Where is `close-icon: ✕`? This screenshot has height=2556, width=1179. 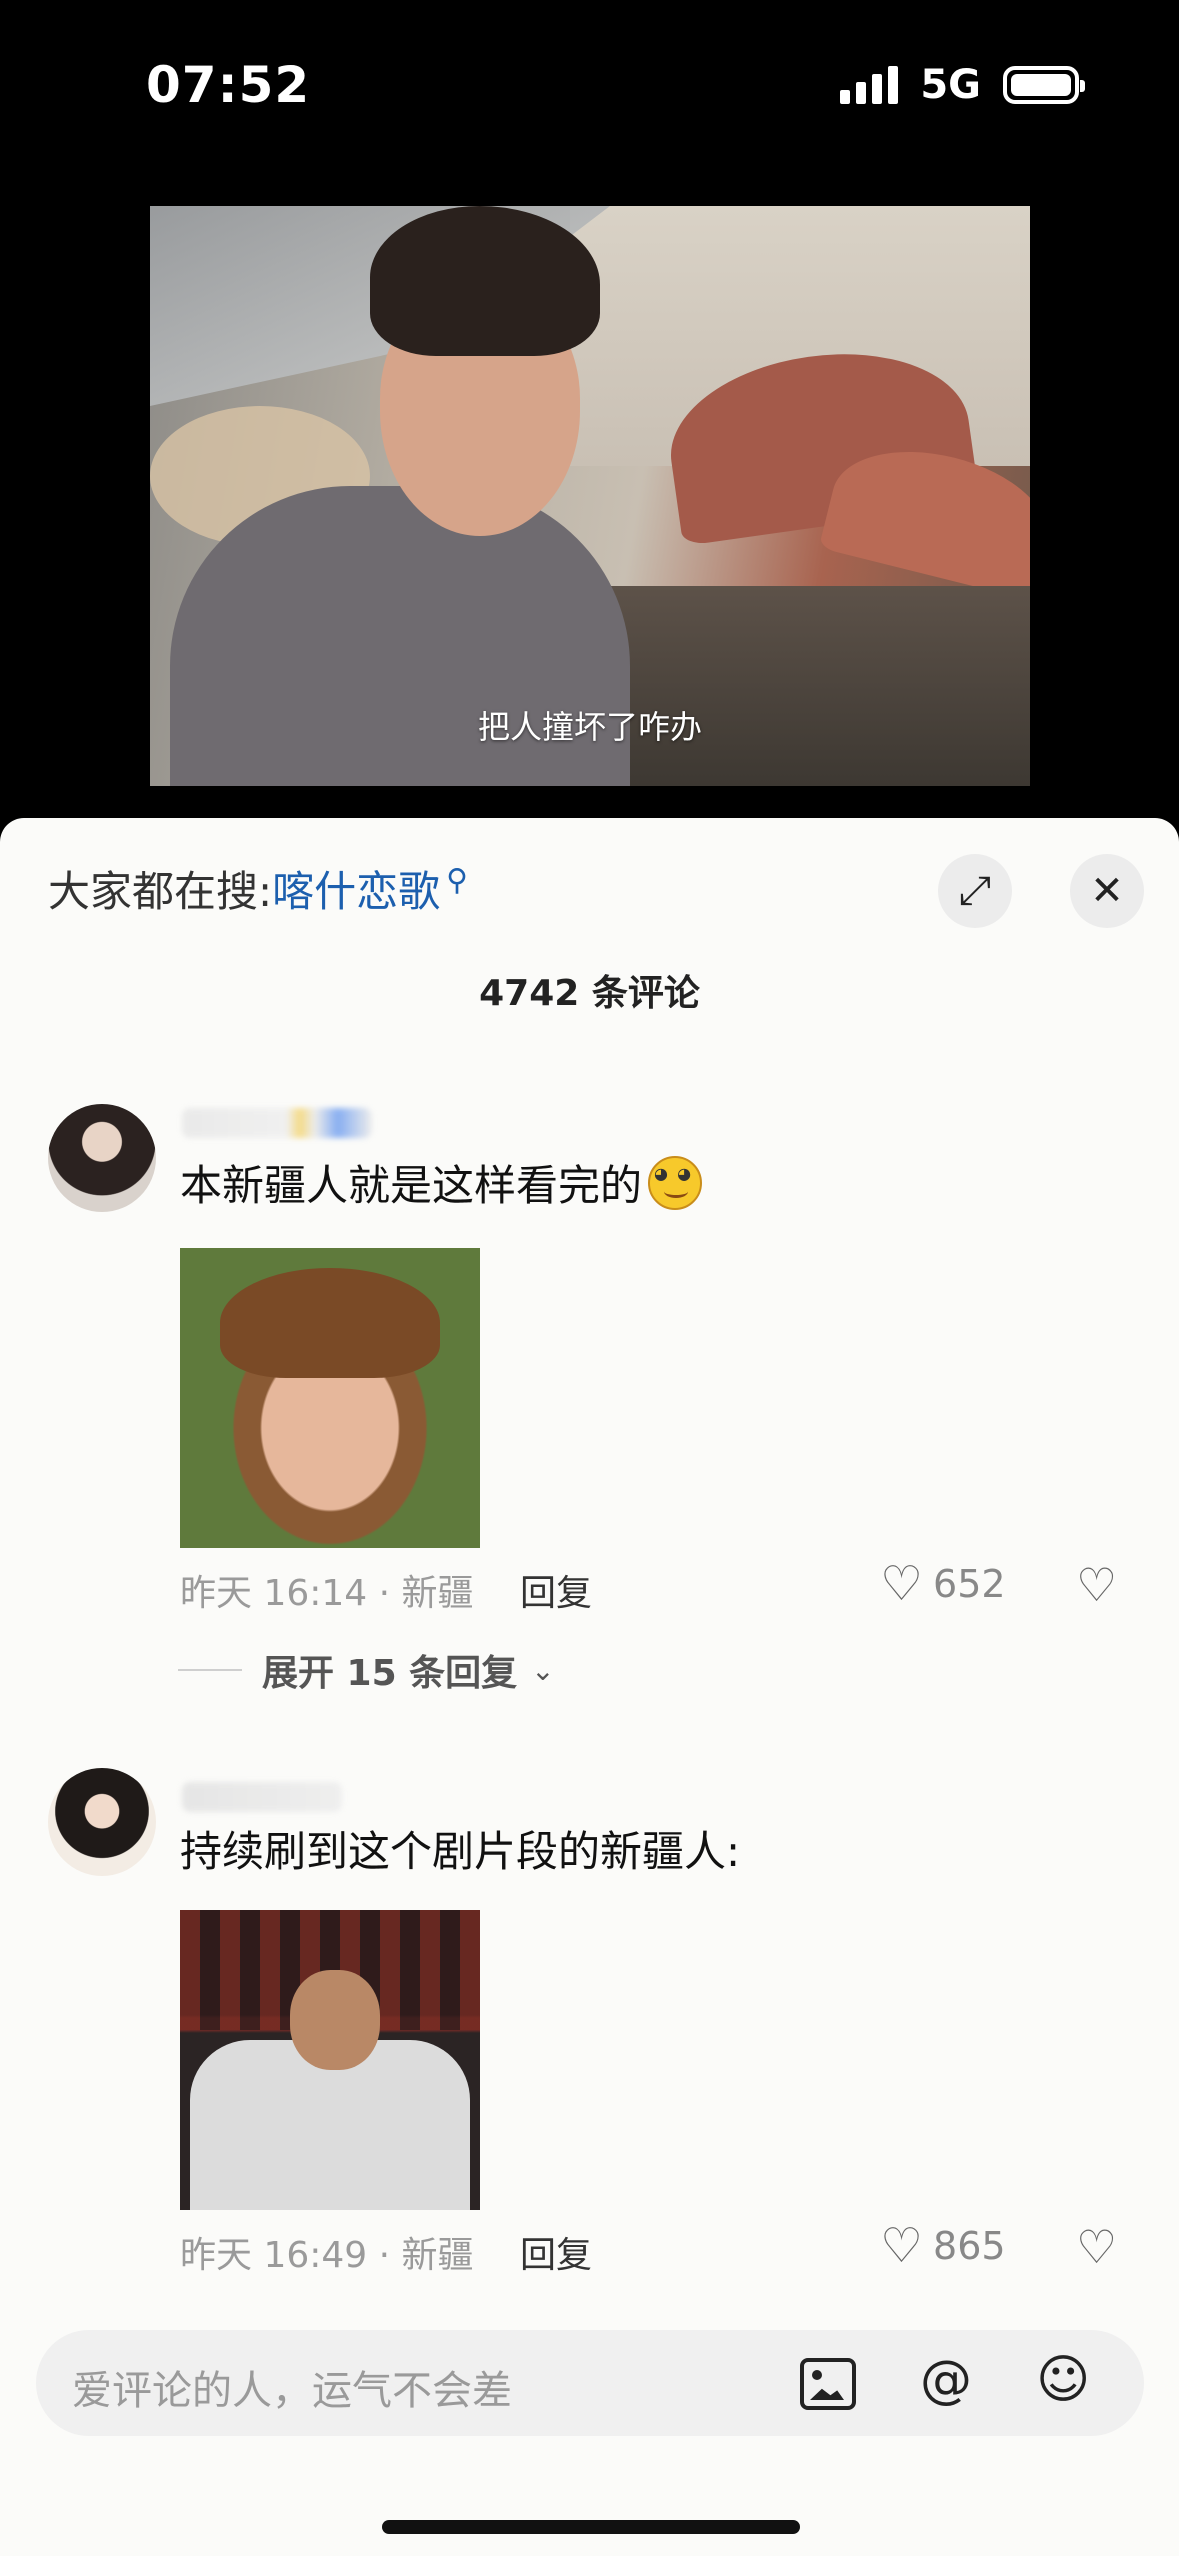
close-icon: ✕ is located at coordinates (1107, 891).